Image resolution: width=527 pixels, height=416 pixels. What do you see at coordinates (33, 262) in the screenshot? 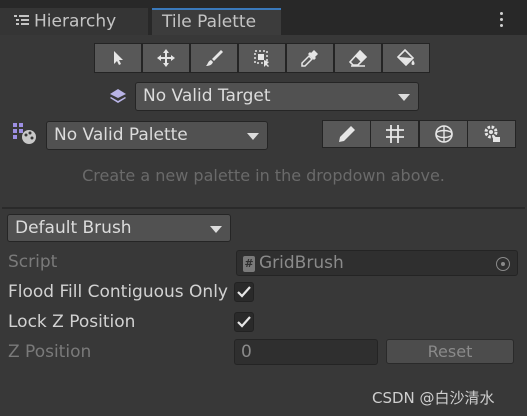
I see `script-label: Script` at bounding box center [33, 262].